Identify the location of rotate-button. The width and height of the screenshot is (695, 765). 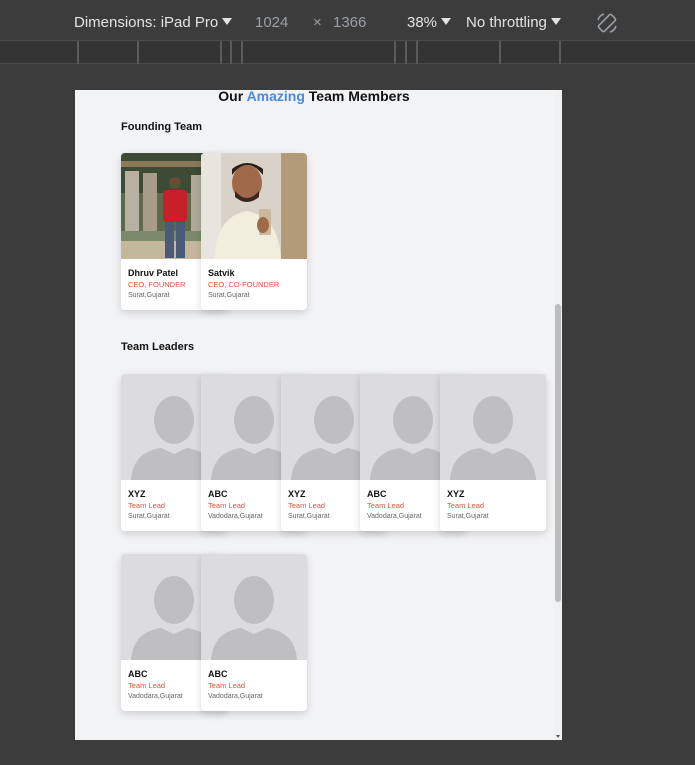
(607, 26).